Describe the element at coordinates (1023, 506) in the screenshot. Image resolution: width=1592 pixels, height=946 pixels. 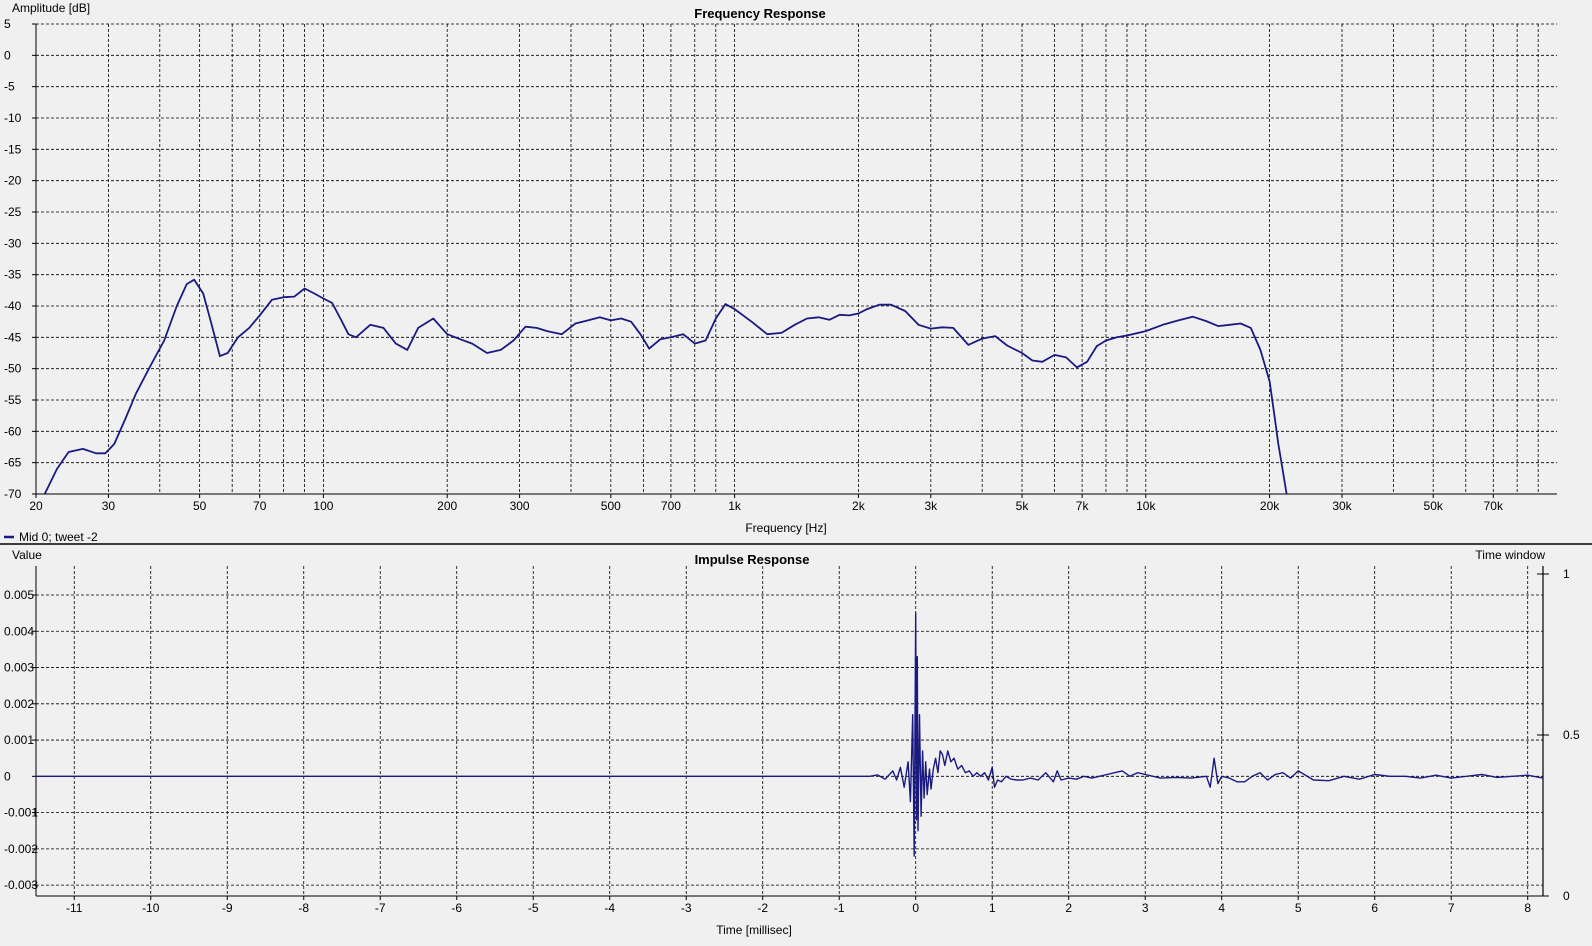
I see `fr-x-tick-label: 5k` at that location.